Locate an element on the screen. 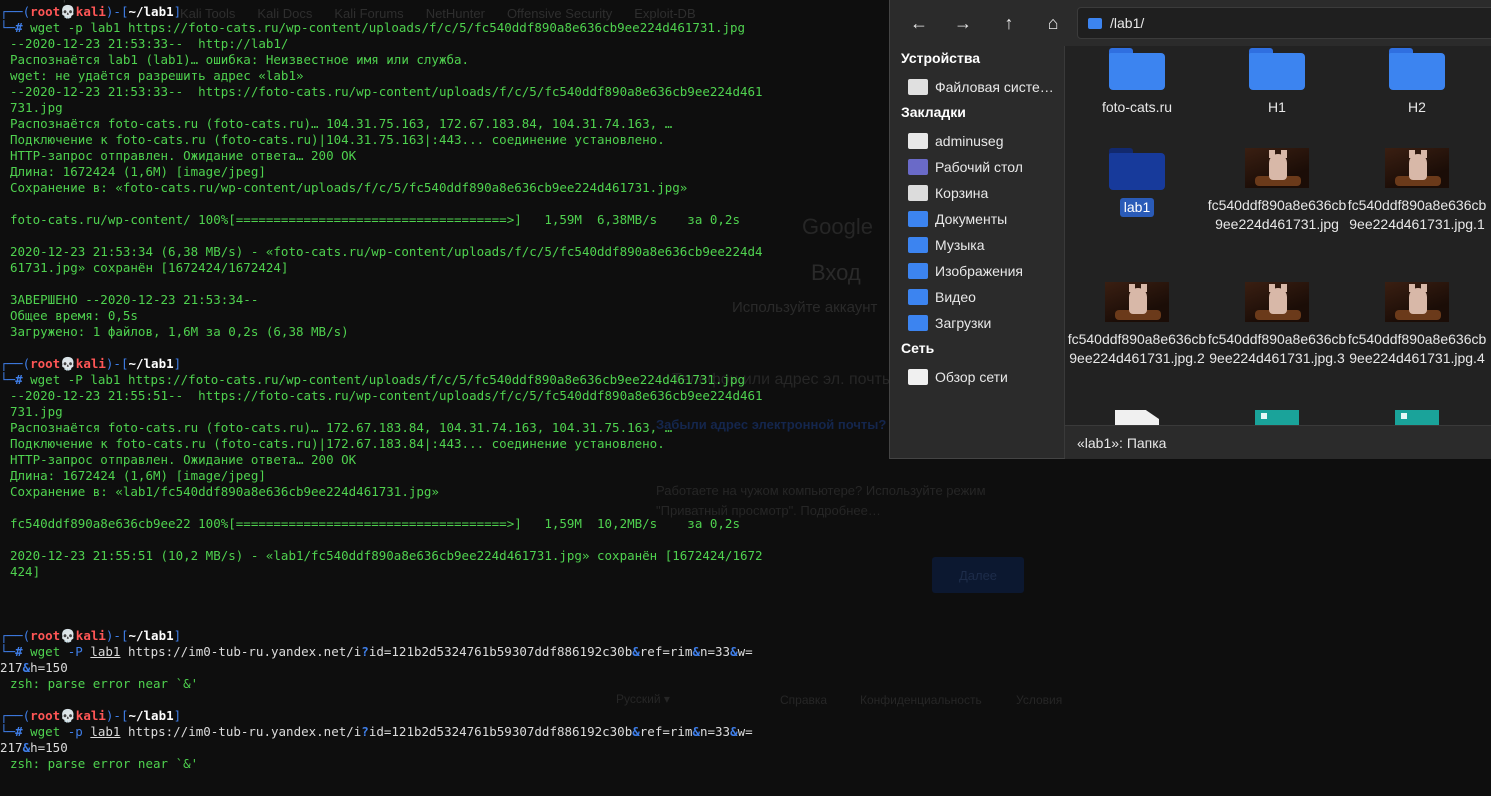 Image resolution: width=1491 pixels, height=796 pixels. file-item: fc540ddf890a8e636cb9ee224d461731.jpg.2 is located at coordinates (1137, 325).